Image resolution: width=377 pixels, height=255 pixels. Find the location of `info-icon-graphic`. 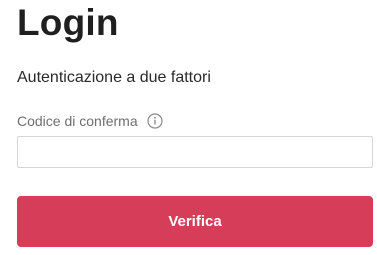

info-icon-graphic is located at coordinates (155, 121).